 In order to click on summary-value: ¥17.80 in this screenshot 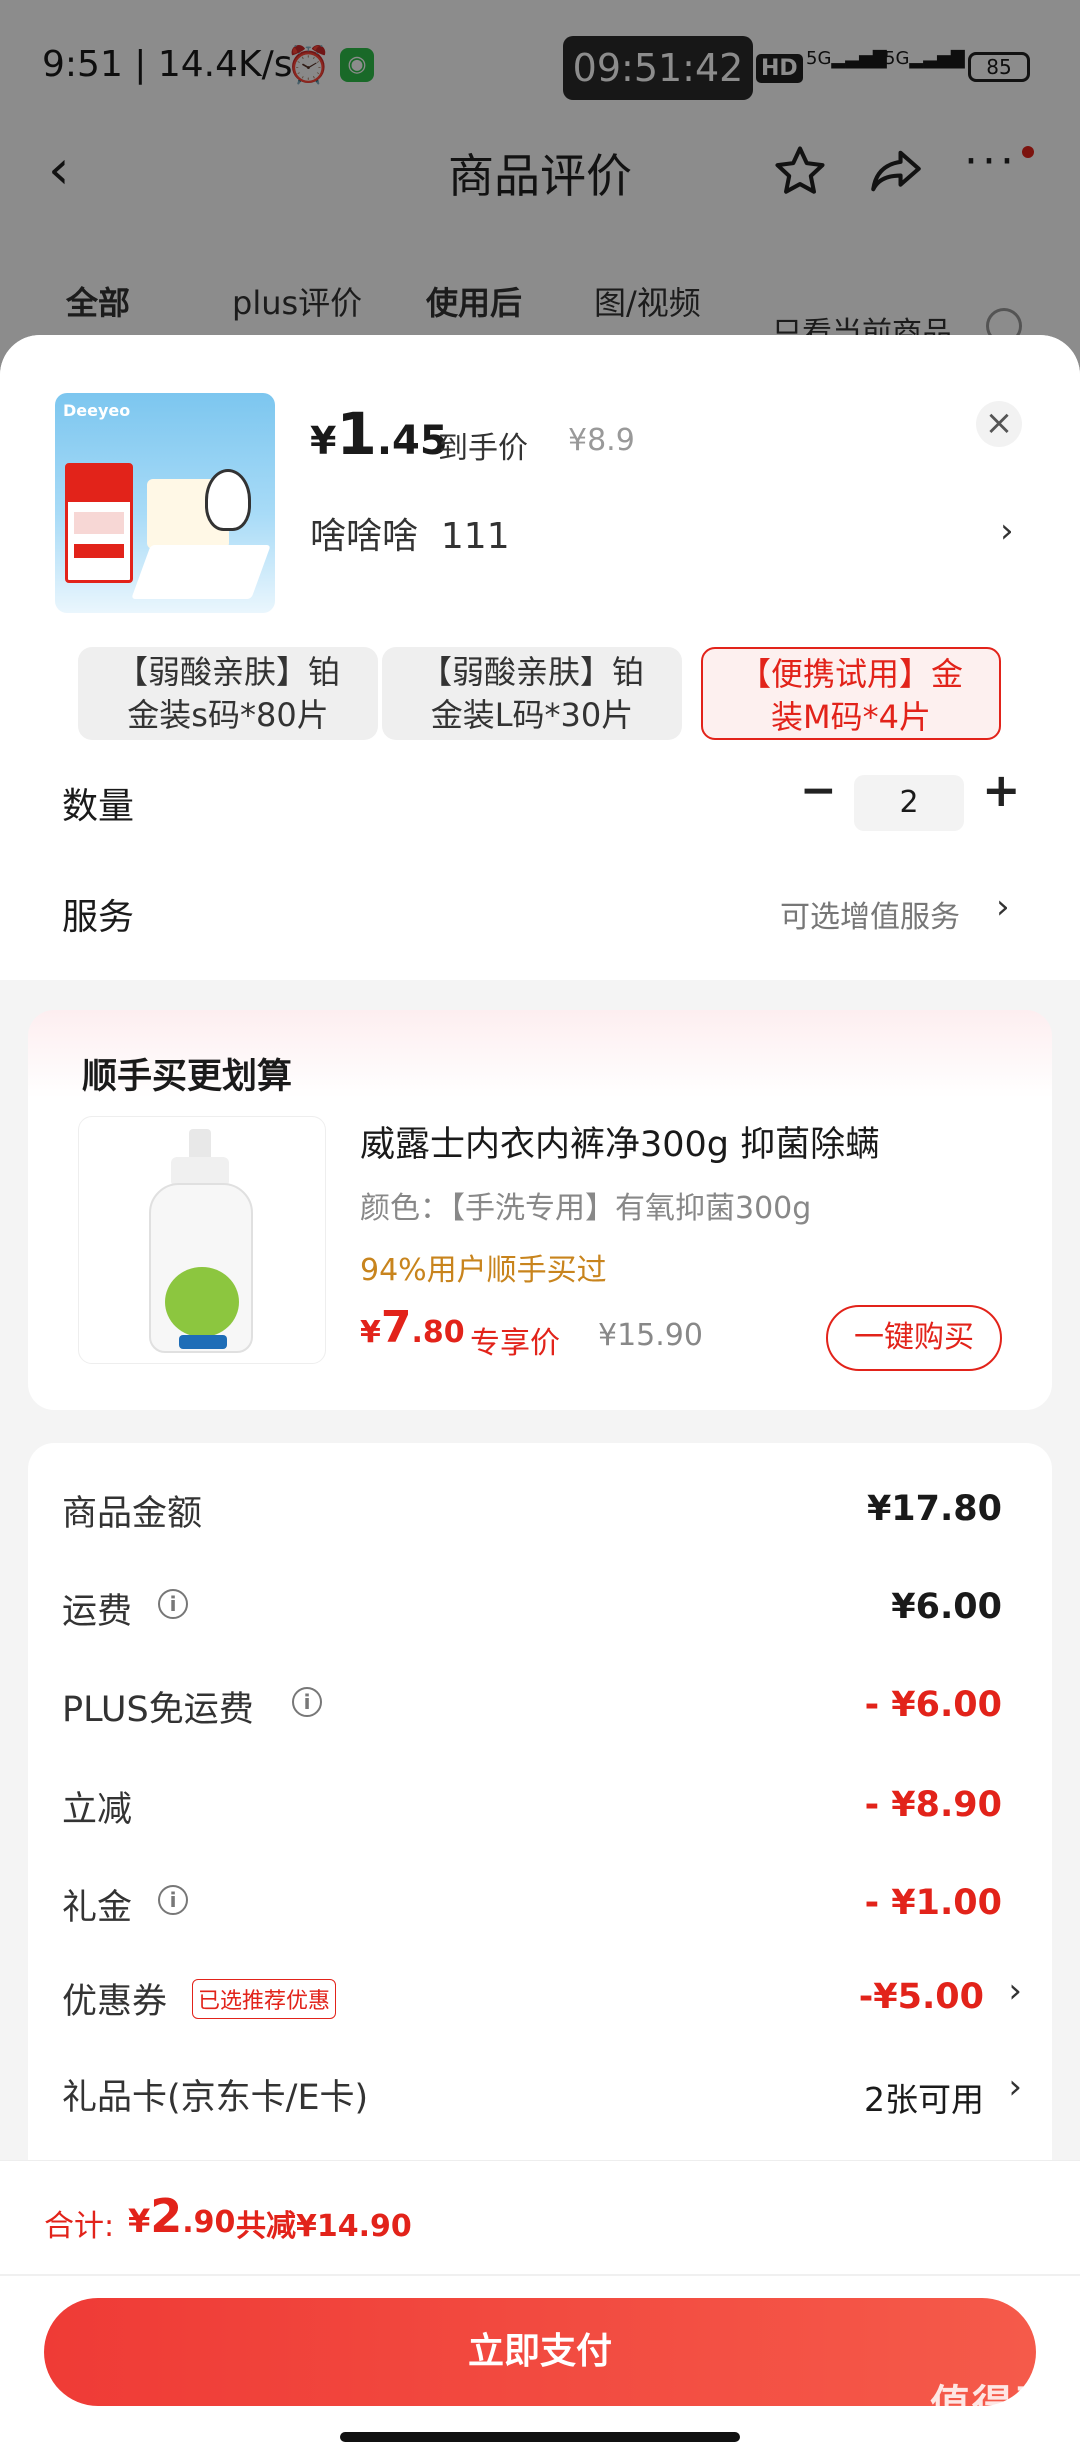, I will do `click(934, 1509)`.